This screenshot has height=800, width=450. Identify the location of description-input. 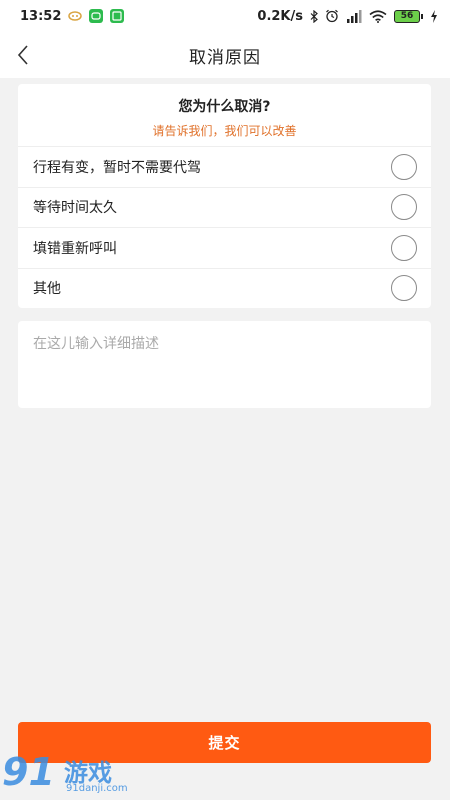
(224, 364).